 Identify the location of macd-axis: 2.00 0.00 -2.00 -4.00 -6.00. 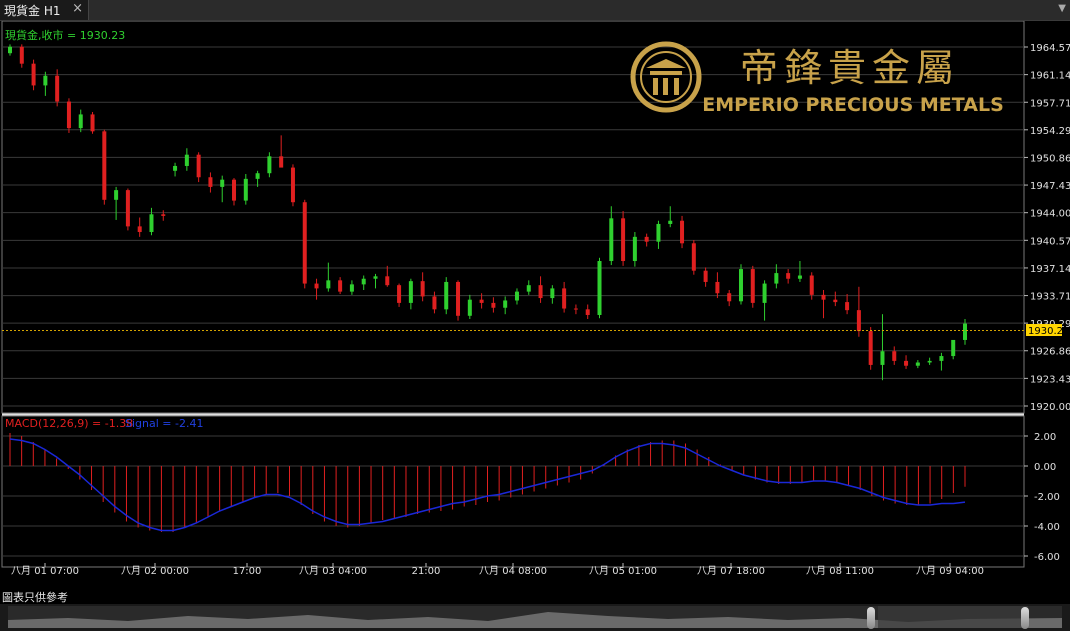
(1042, 497).